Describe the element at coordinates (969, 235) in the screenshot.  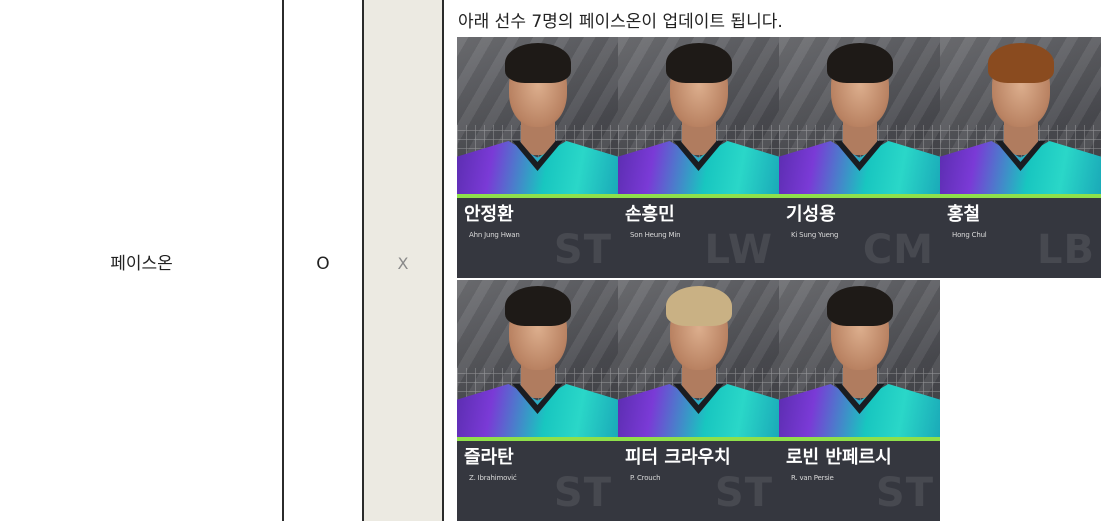
I see `player-english-name: Hong Chul` at that location.